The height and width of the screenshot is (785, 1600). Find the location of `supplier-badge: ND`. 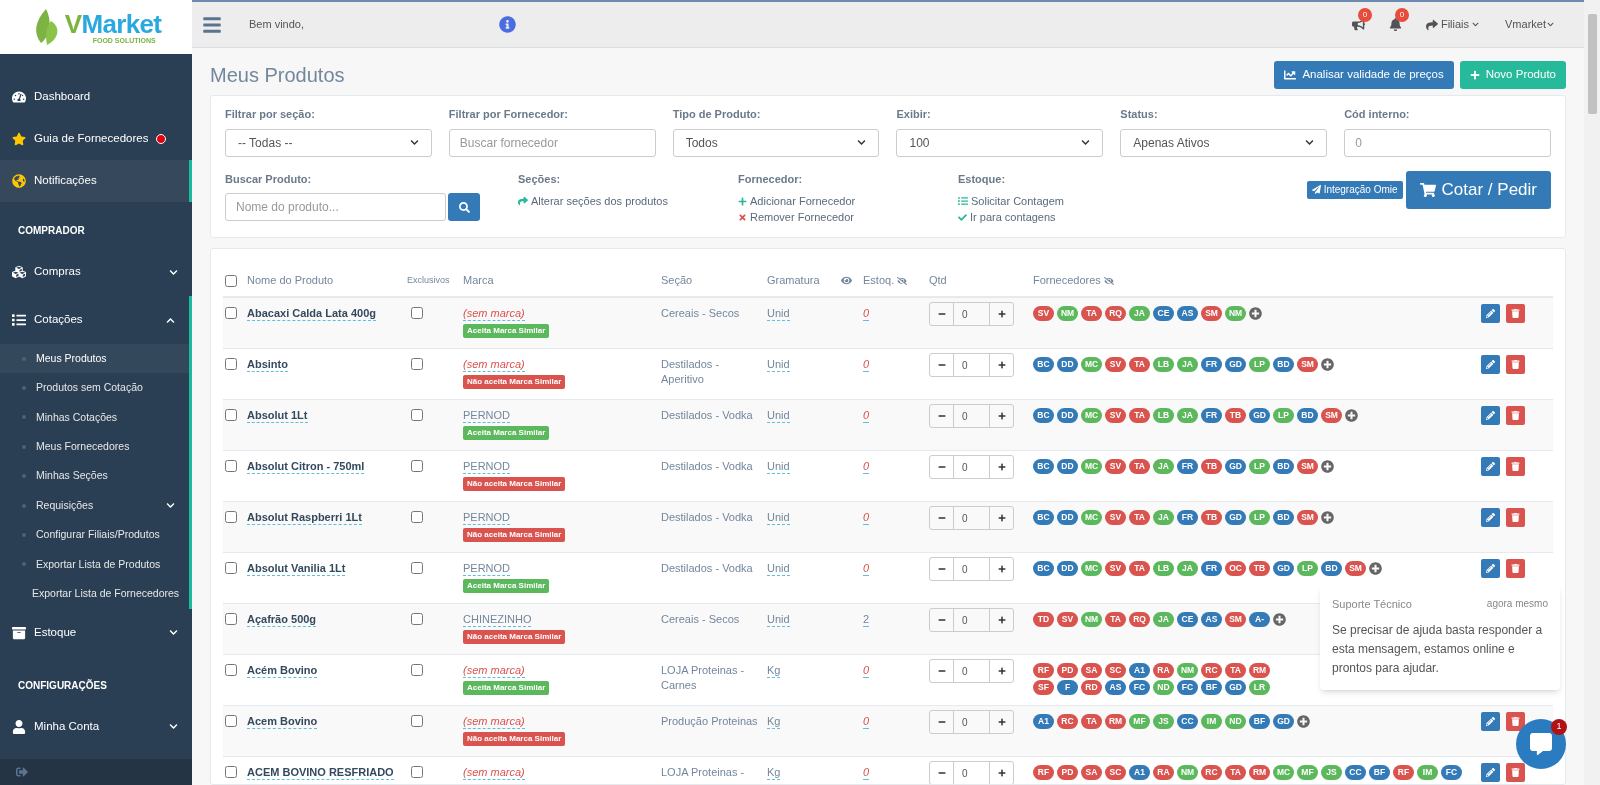

supplier-badge: ND is located at coordinates (1235, 721).